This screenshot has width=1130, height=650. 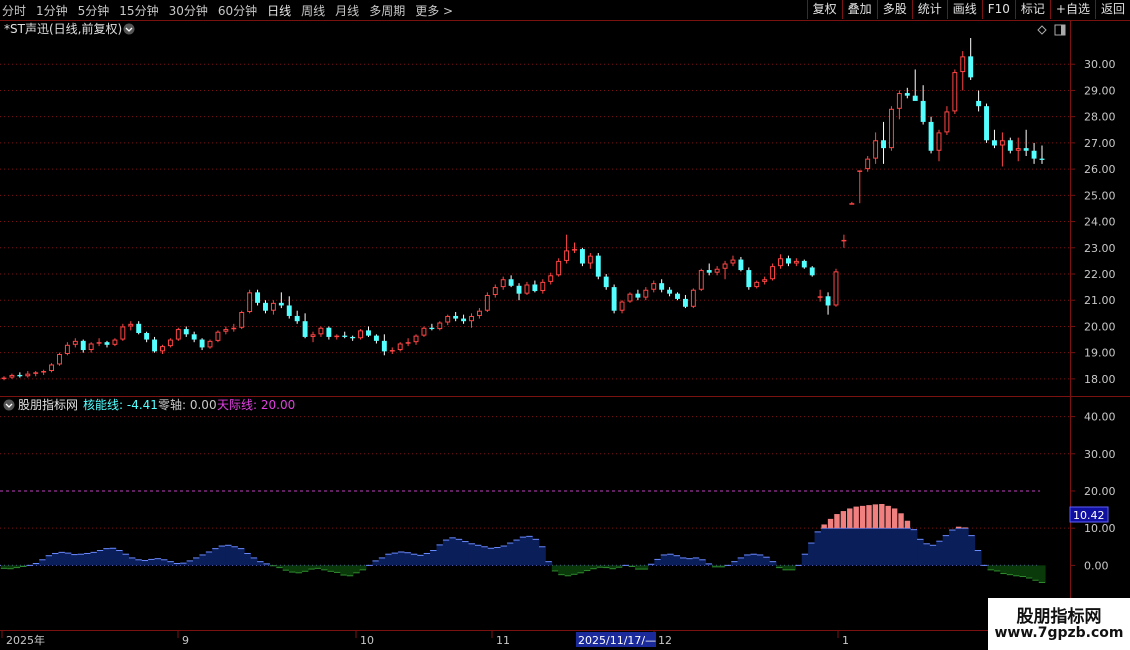 I want to click on period-tab-2: 5分钟, so click(x=94, y=10).